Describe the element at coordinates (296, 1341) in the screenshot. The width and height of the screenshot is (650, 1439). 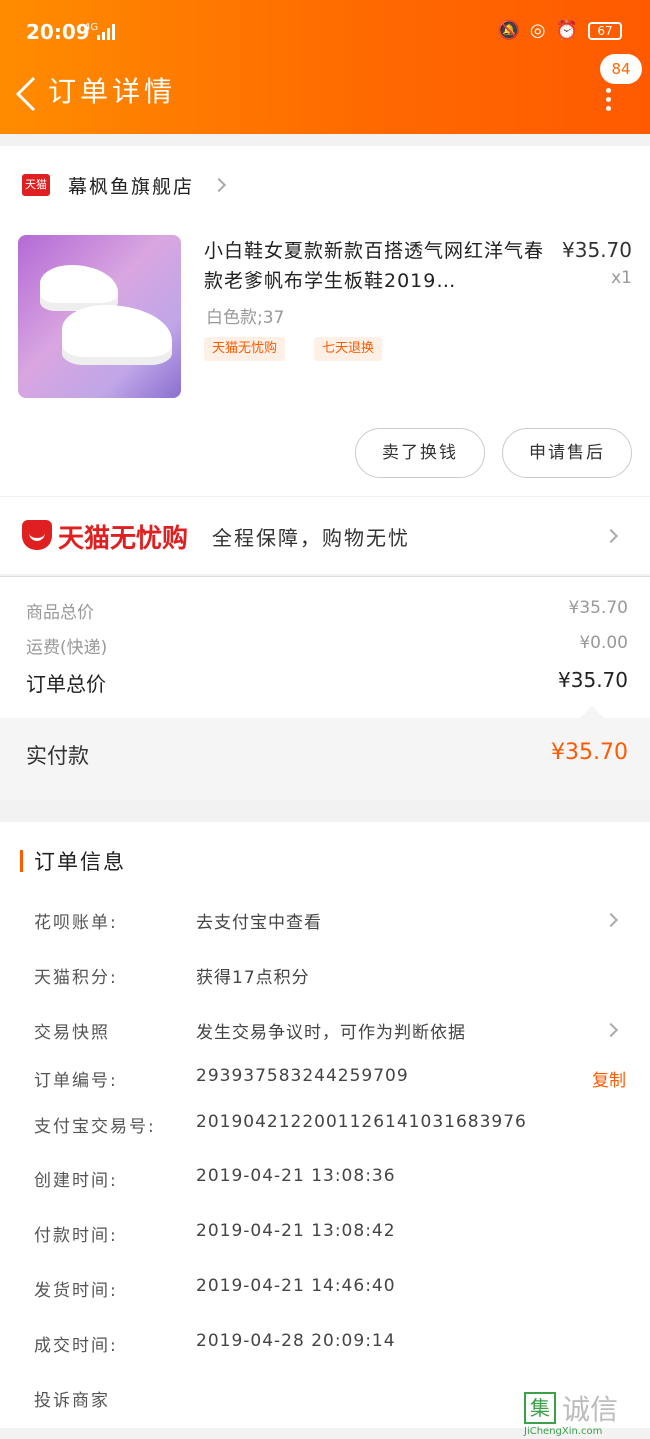
I see `info-value-completed: 2019-04-28 20:09:14` at that location.